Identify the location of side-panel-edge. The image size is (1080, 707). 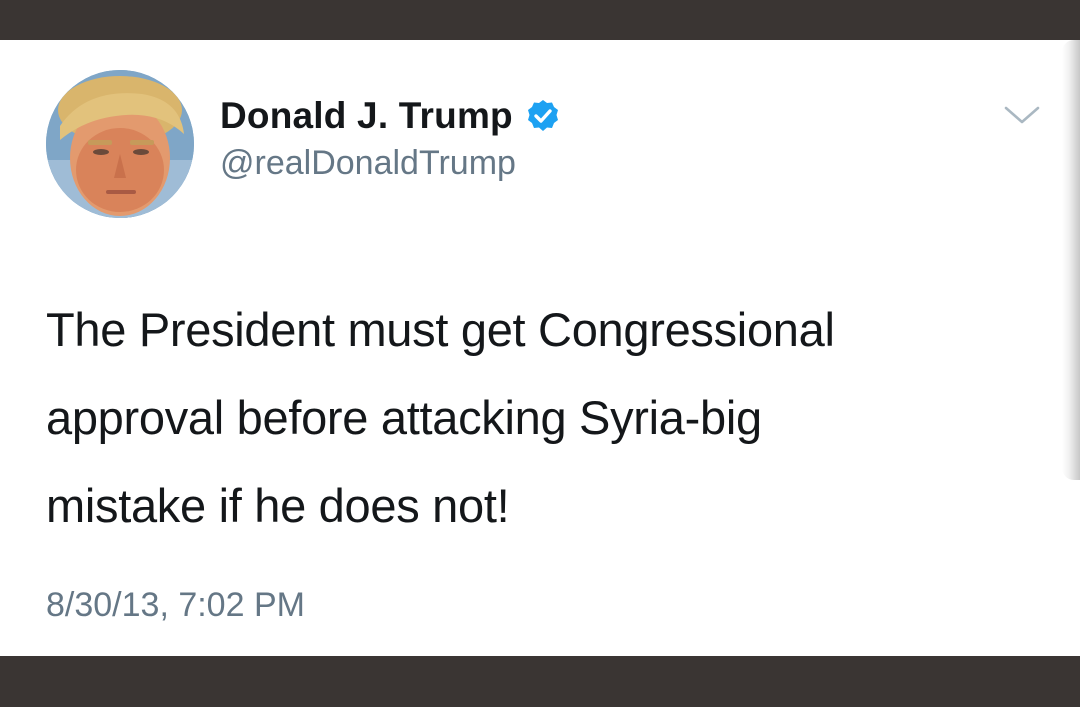
(1071, 260).